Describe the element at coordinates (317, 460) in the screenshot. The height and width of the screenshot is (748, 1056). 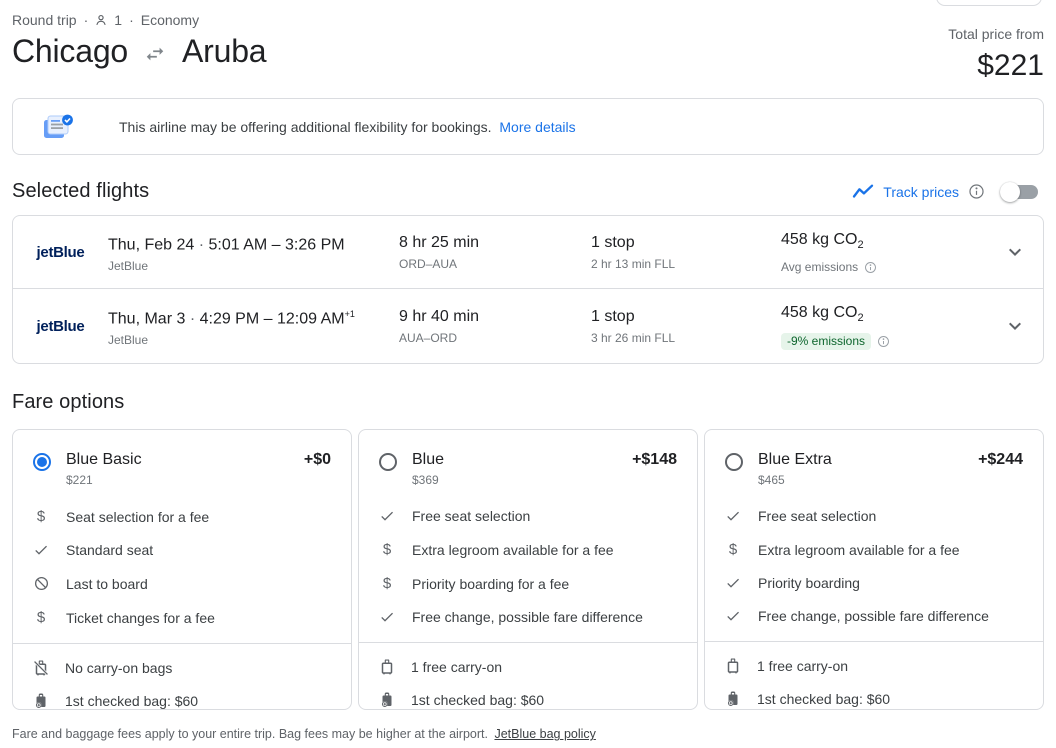
I see `fare-price-delta: +$0` at that location.